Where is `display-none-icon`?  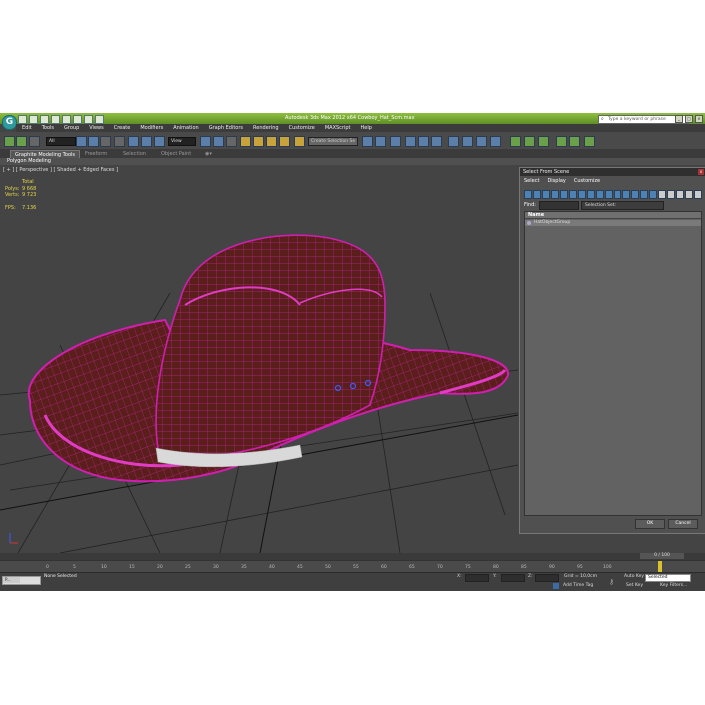
display-none-icon is located at coordinates (644, 194).